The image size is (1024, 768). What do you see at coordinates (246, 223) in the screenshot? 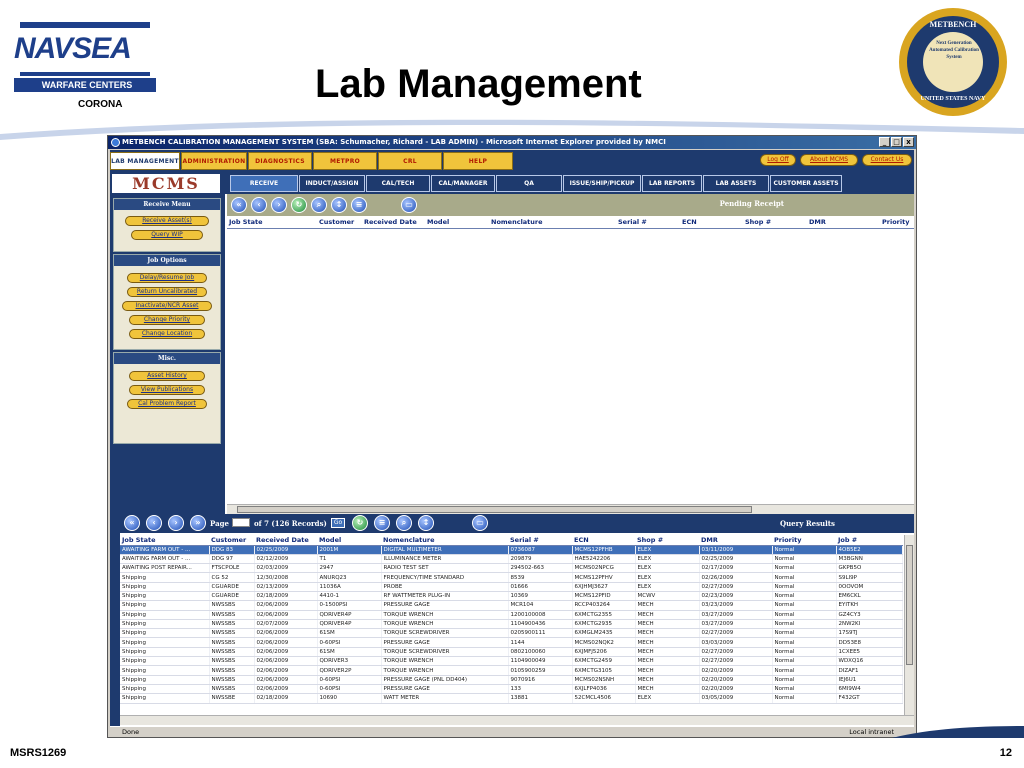
I see `col-job-state: Job State` at bounding box center [246, 223].